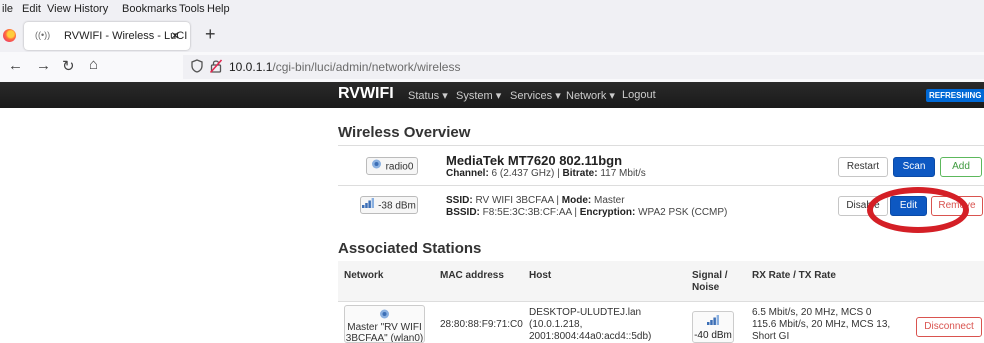 This screenshot has height=343, width=984. What do you see at coordinates (661, 281) in the screenshot?
I see `stations-table-header` at bounding box center [661, 281].